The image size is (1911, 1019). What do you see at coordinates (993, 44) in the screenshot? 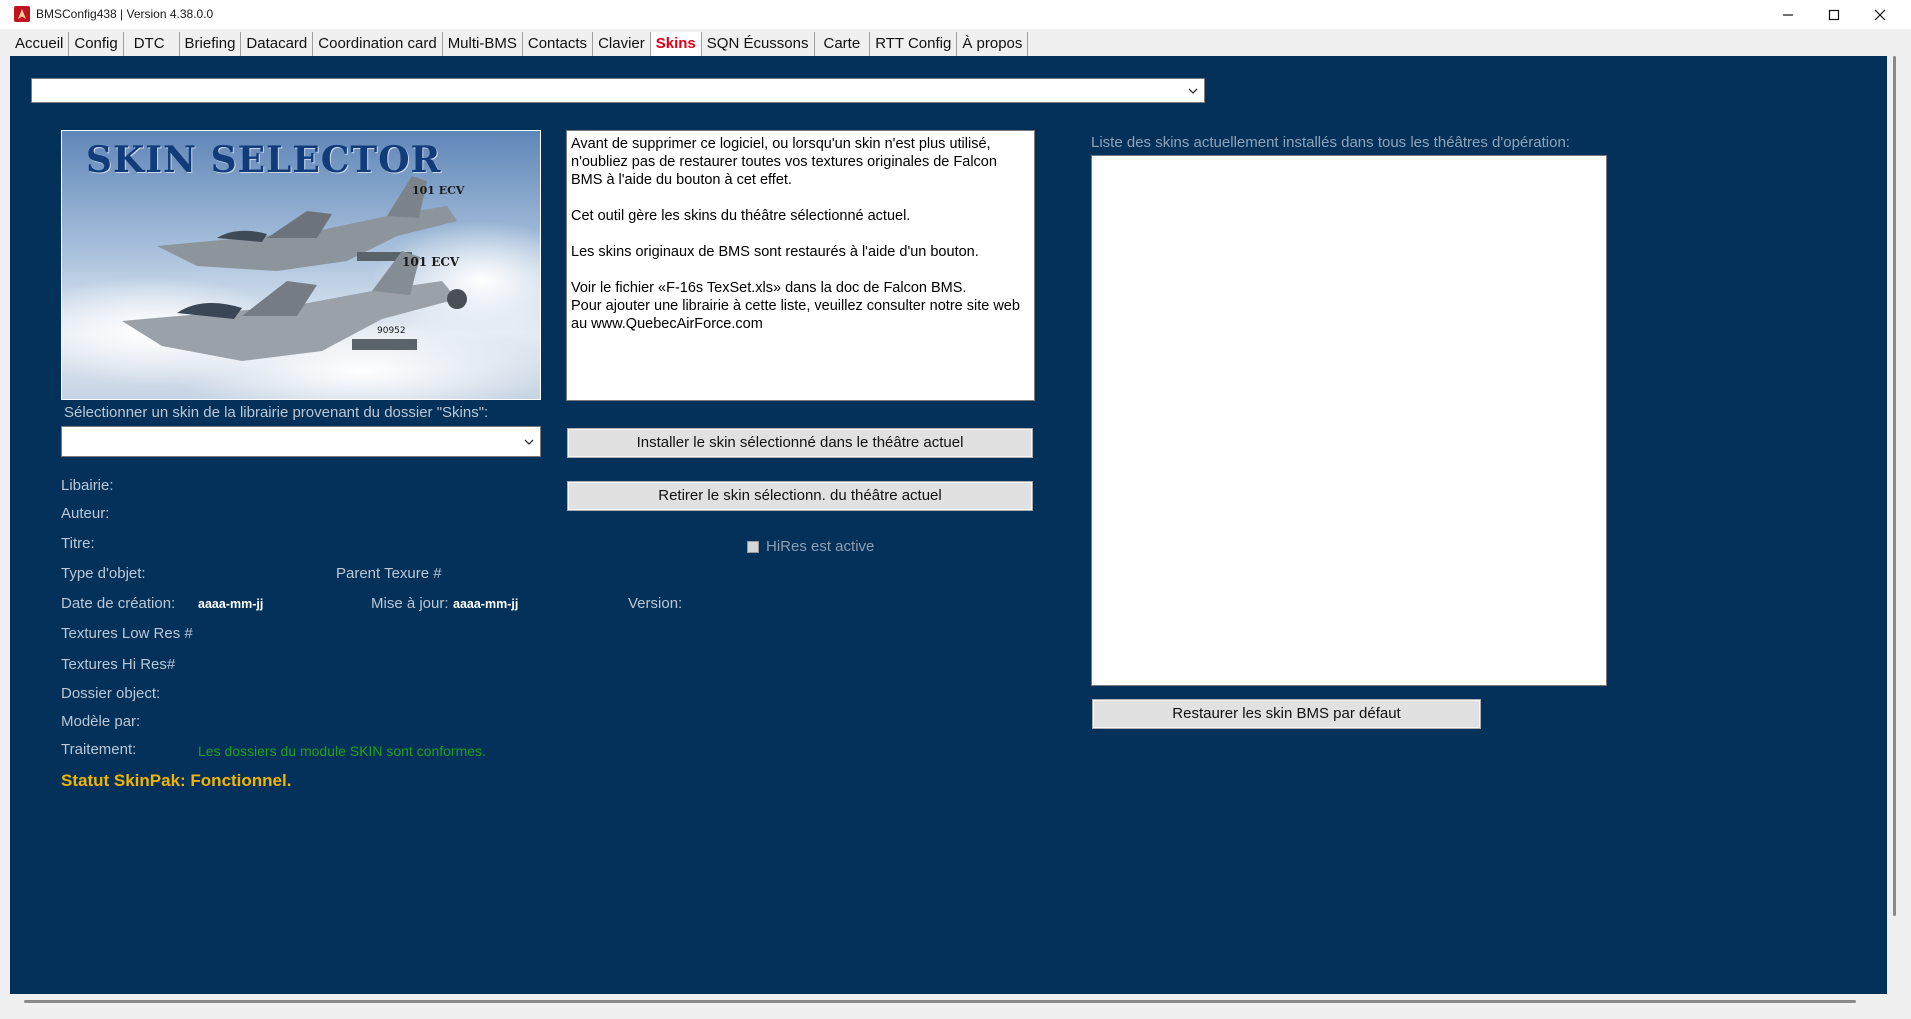
I see `tab-a-propos: À propos` at bounding box center [993, 44].